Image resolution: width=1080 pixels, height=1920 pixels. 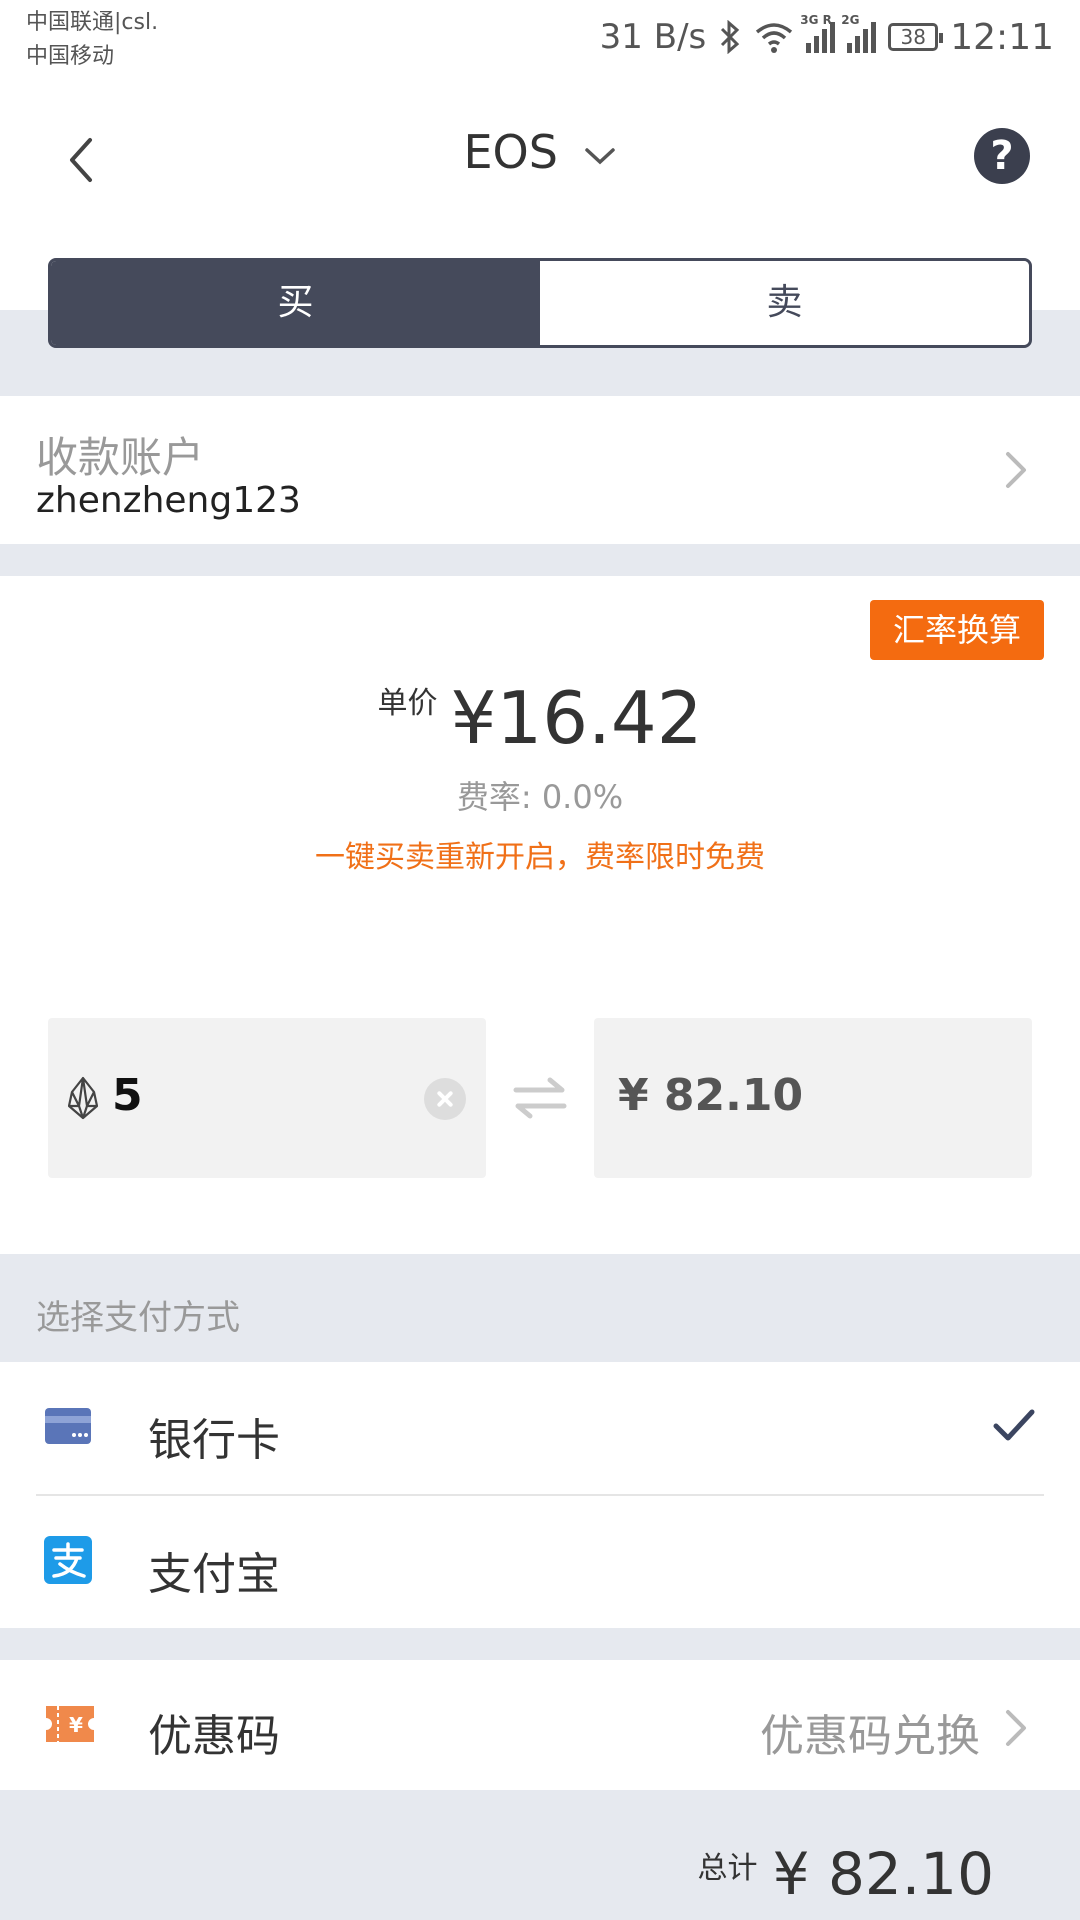 I want to click on swap-icon, so click(x=540, y=1098).